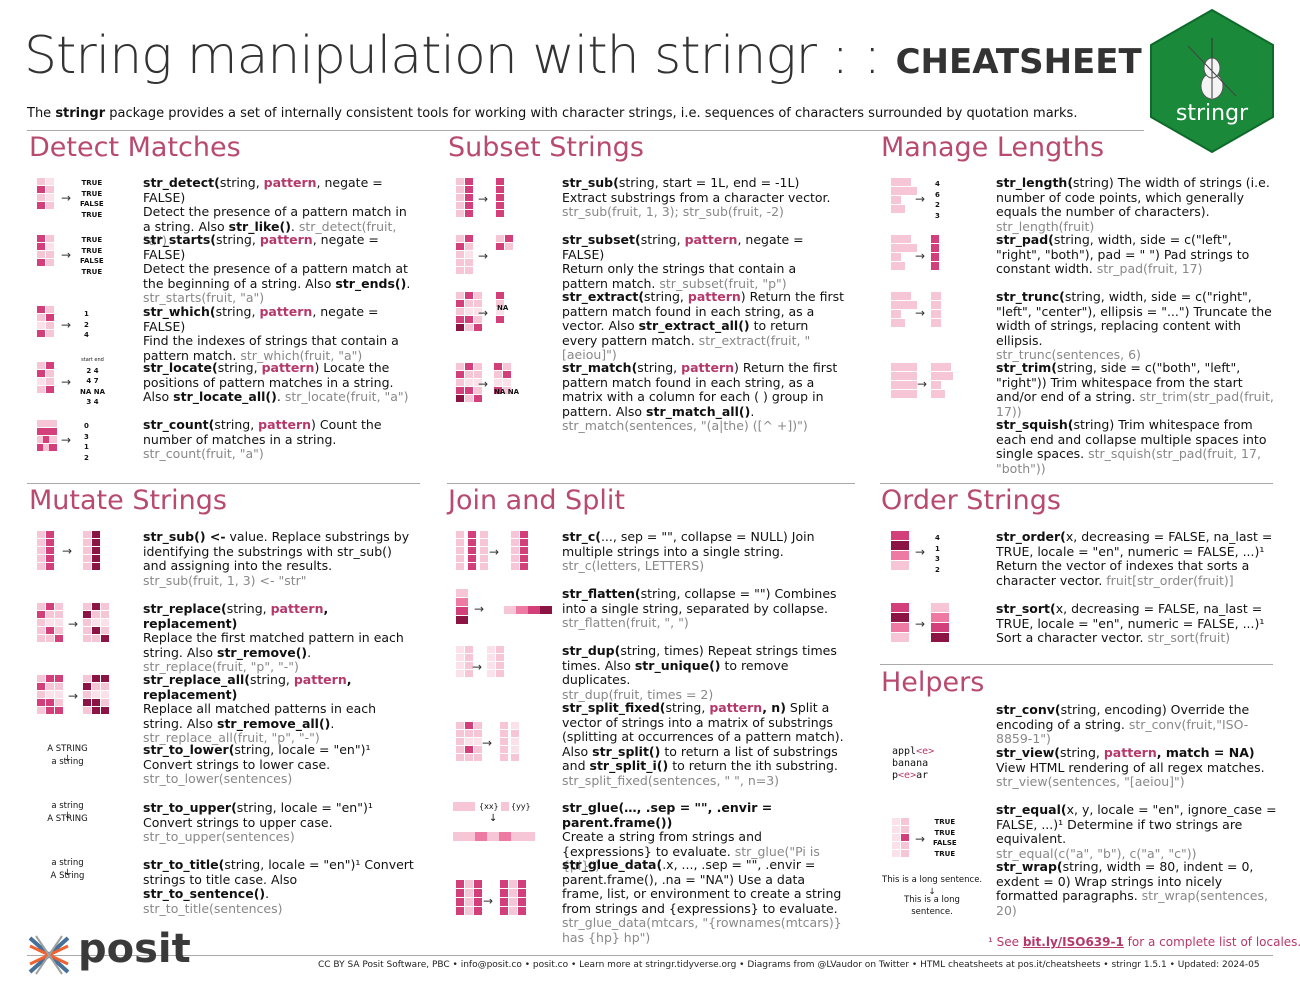  What do you see at coordinates (67, 755) in the screenshot?
I see `to-lower-diagram: A STRING ↓ a string` at bounding box center [67, 755].